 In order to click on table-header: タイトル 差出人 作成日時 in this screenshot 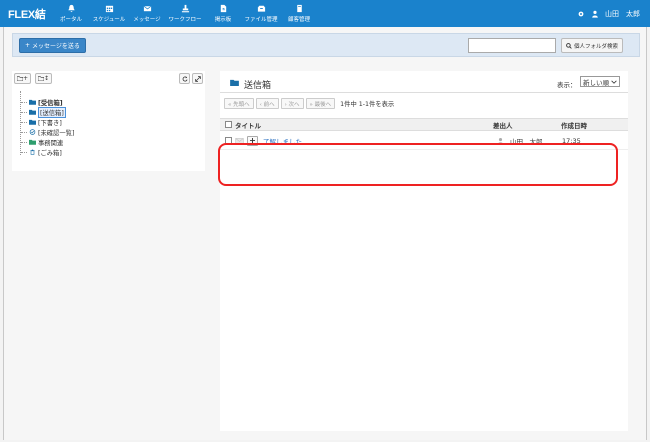, I will do `click(424, 124)`.